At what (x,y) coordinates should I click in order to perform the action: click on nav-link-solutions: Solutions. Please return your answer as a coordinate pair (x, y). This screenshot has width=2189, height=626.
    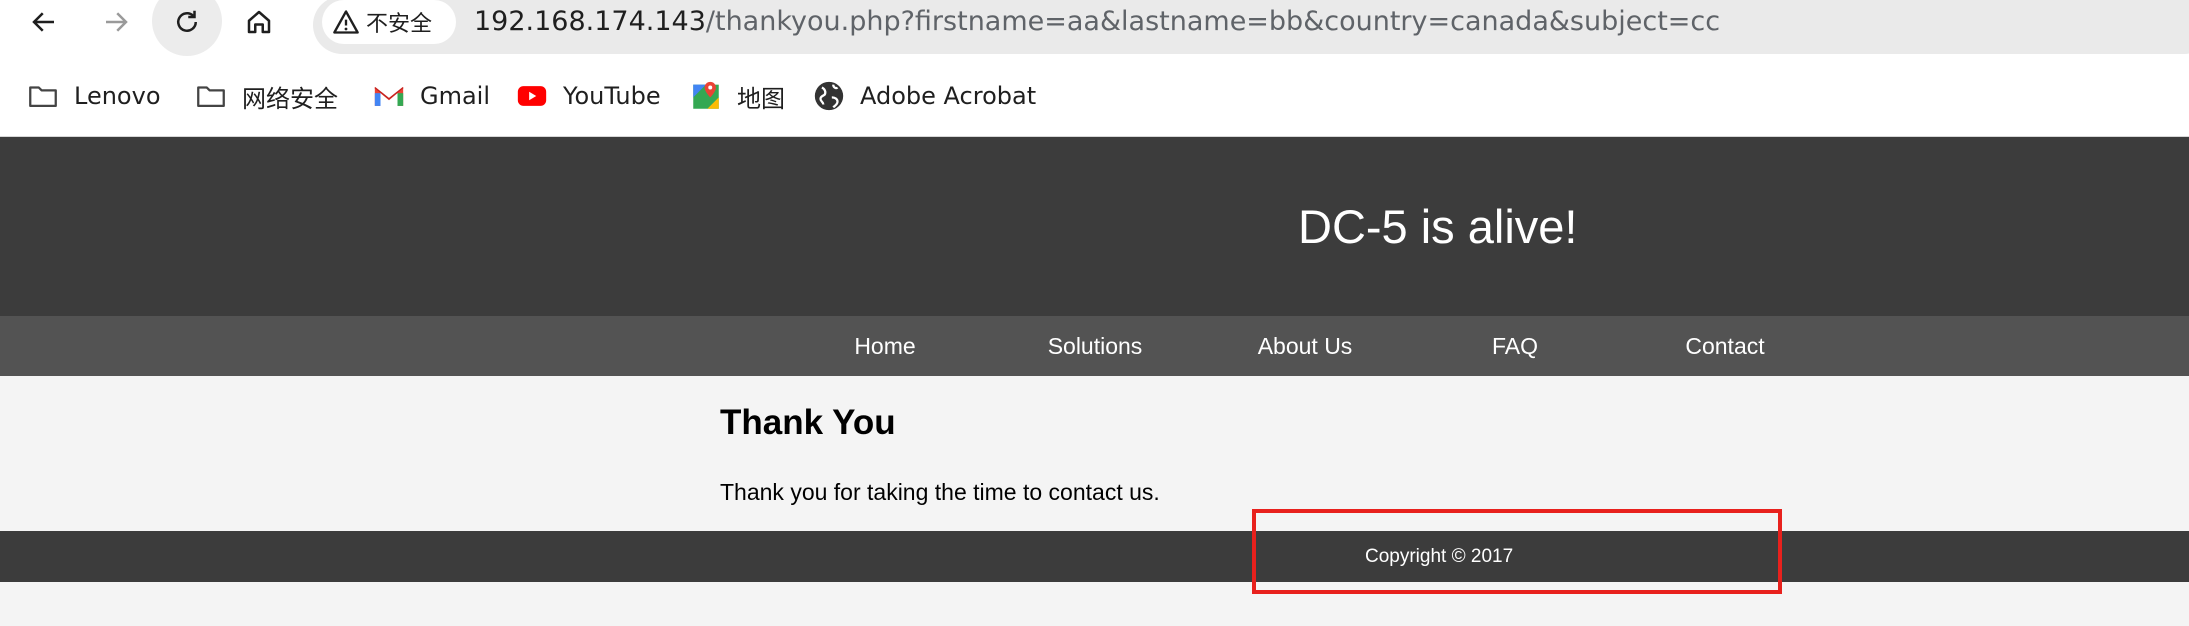
    Looking at the image, I should click on (1095, 346).